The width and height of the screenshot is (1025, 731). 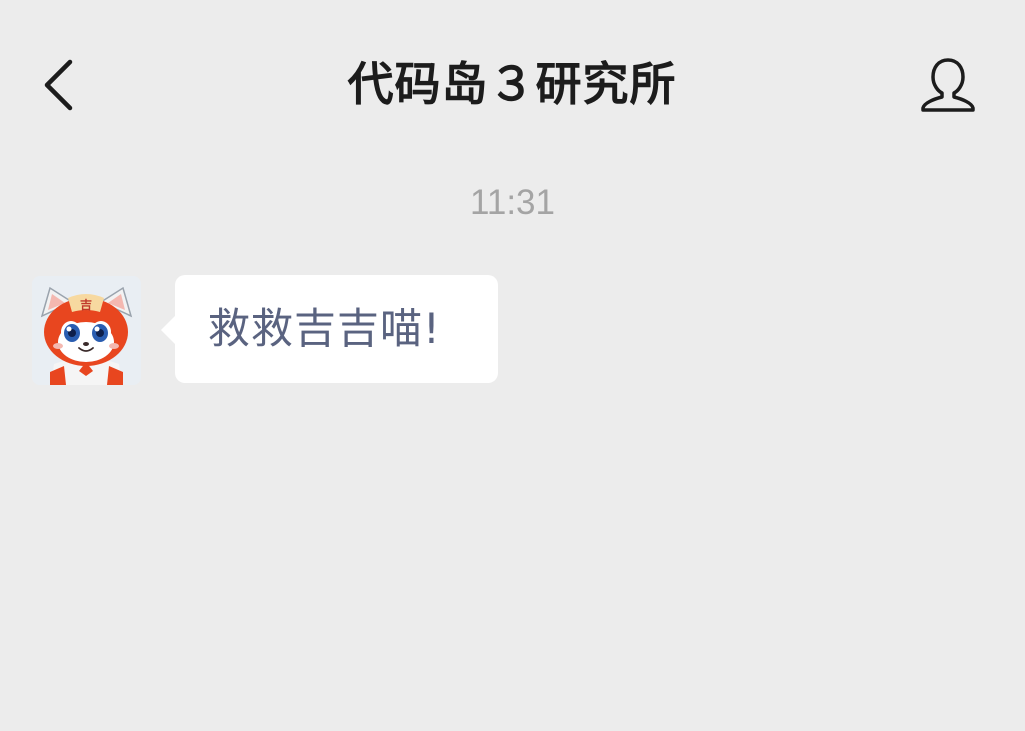 I want to click on cat-mascot-avatar: 吉, so click(x=86, y=330).